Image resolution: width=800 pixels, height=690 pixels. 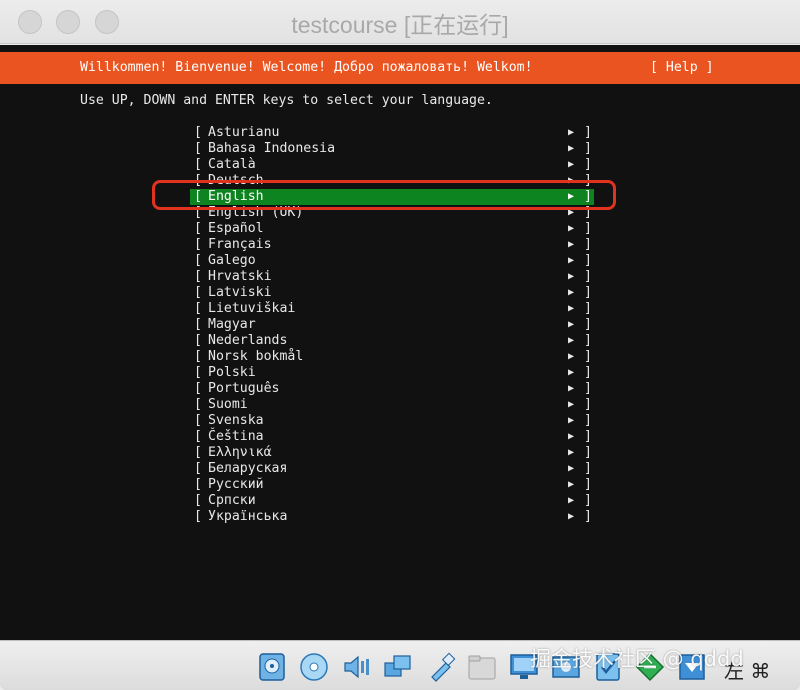 What do you see at coordinates (252, 308) in the screenshot?
I see `language-item-label: Lietuviškai` at bounding box center [252, 308].